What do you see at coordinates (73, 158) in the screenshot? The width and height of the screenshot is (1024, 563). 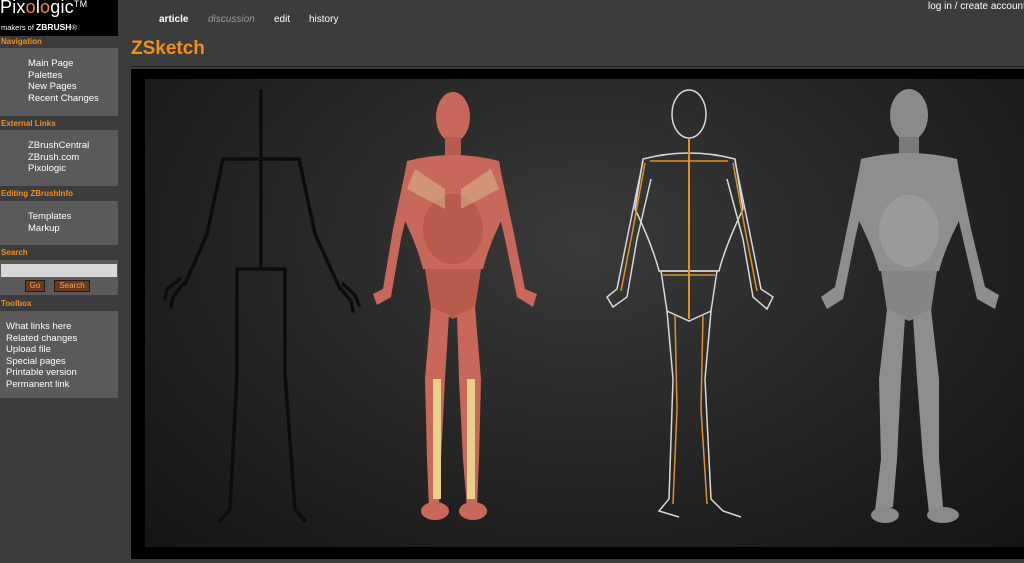 I see `sidebar-item-zbrush-com: ZBrush.com` at bounding box center [73, 158].